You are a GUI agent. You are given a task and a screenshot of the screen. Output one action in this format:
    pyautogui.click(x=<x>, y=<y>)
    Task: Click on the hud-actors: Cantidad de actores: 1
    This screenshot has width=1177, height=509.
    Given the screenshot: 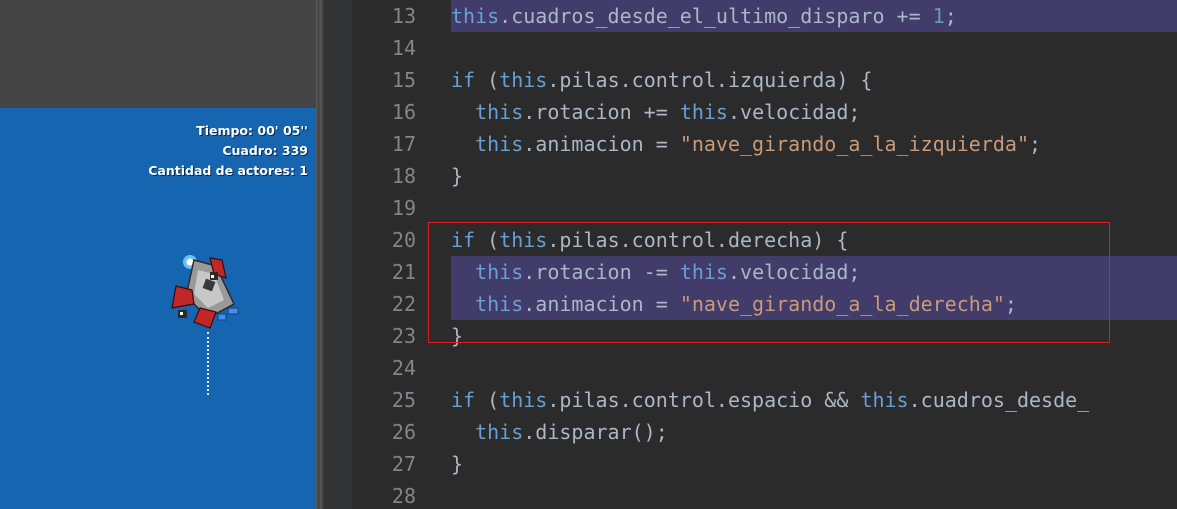 What is the action you would take?
    pyautogui.click(x=228, y=170)
    